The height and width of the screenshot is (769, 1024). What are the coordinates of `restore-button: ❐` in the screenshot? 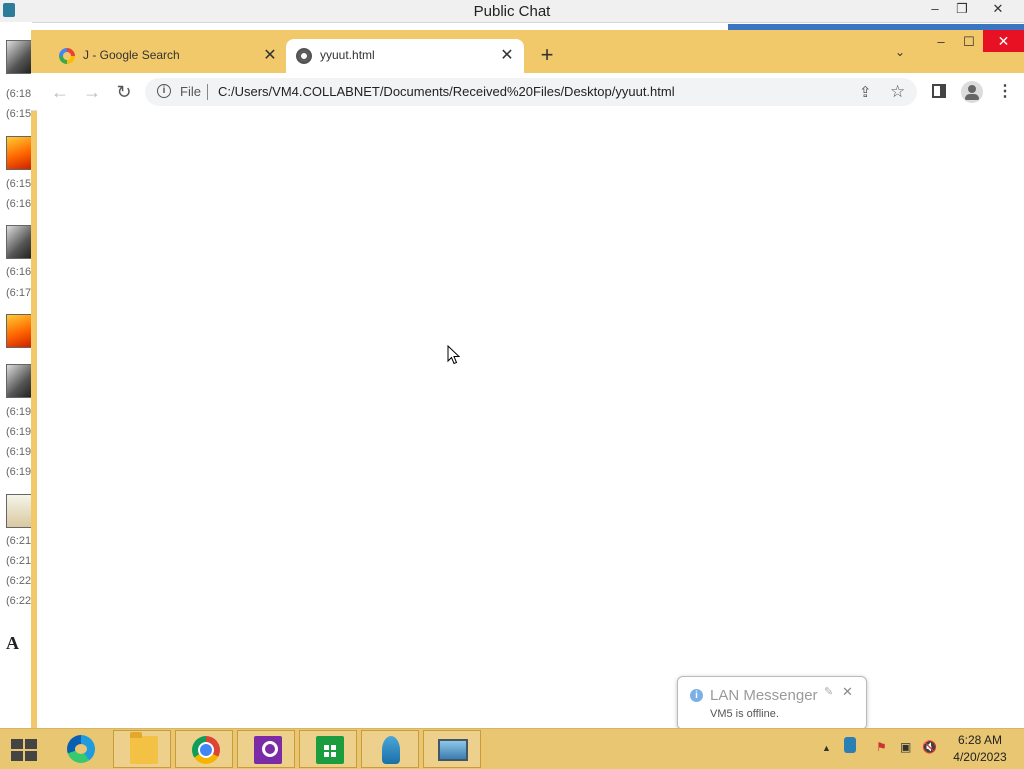 It's located at (962, 9).